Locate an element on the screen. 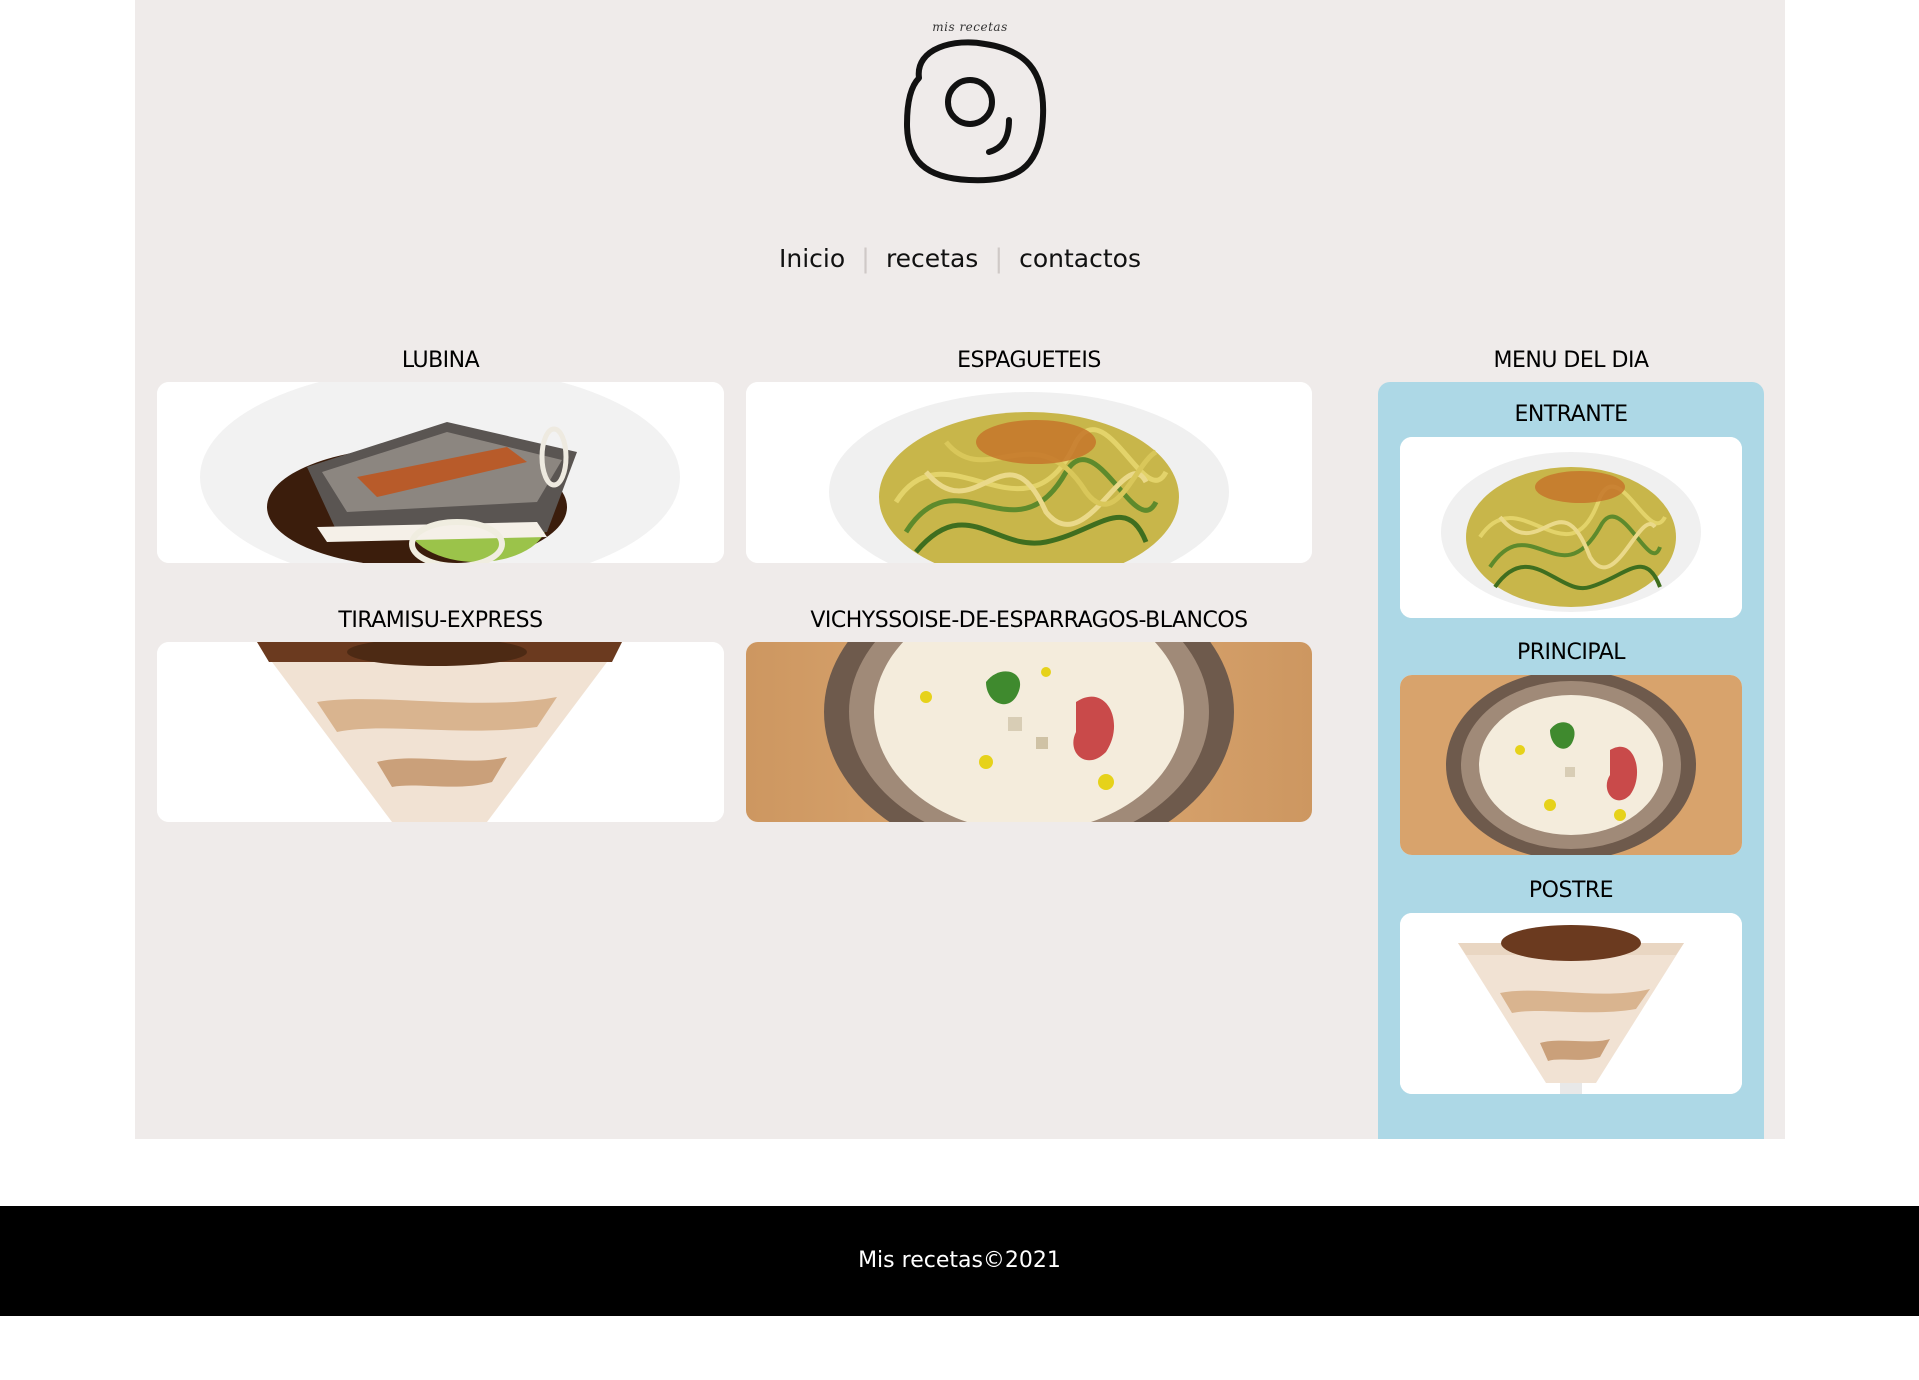 Image resolution: width=1919 pixels, height=1380 pixels. recipe-image-lubina is located at coordinates (440, 472).